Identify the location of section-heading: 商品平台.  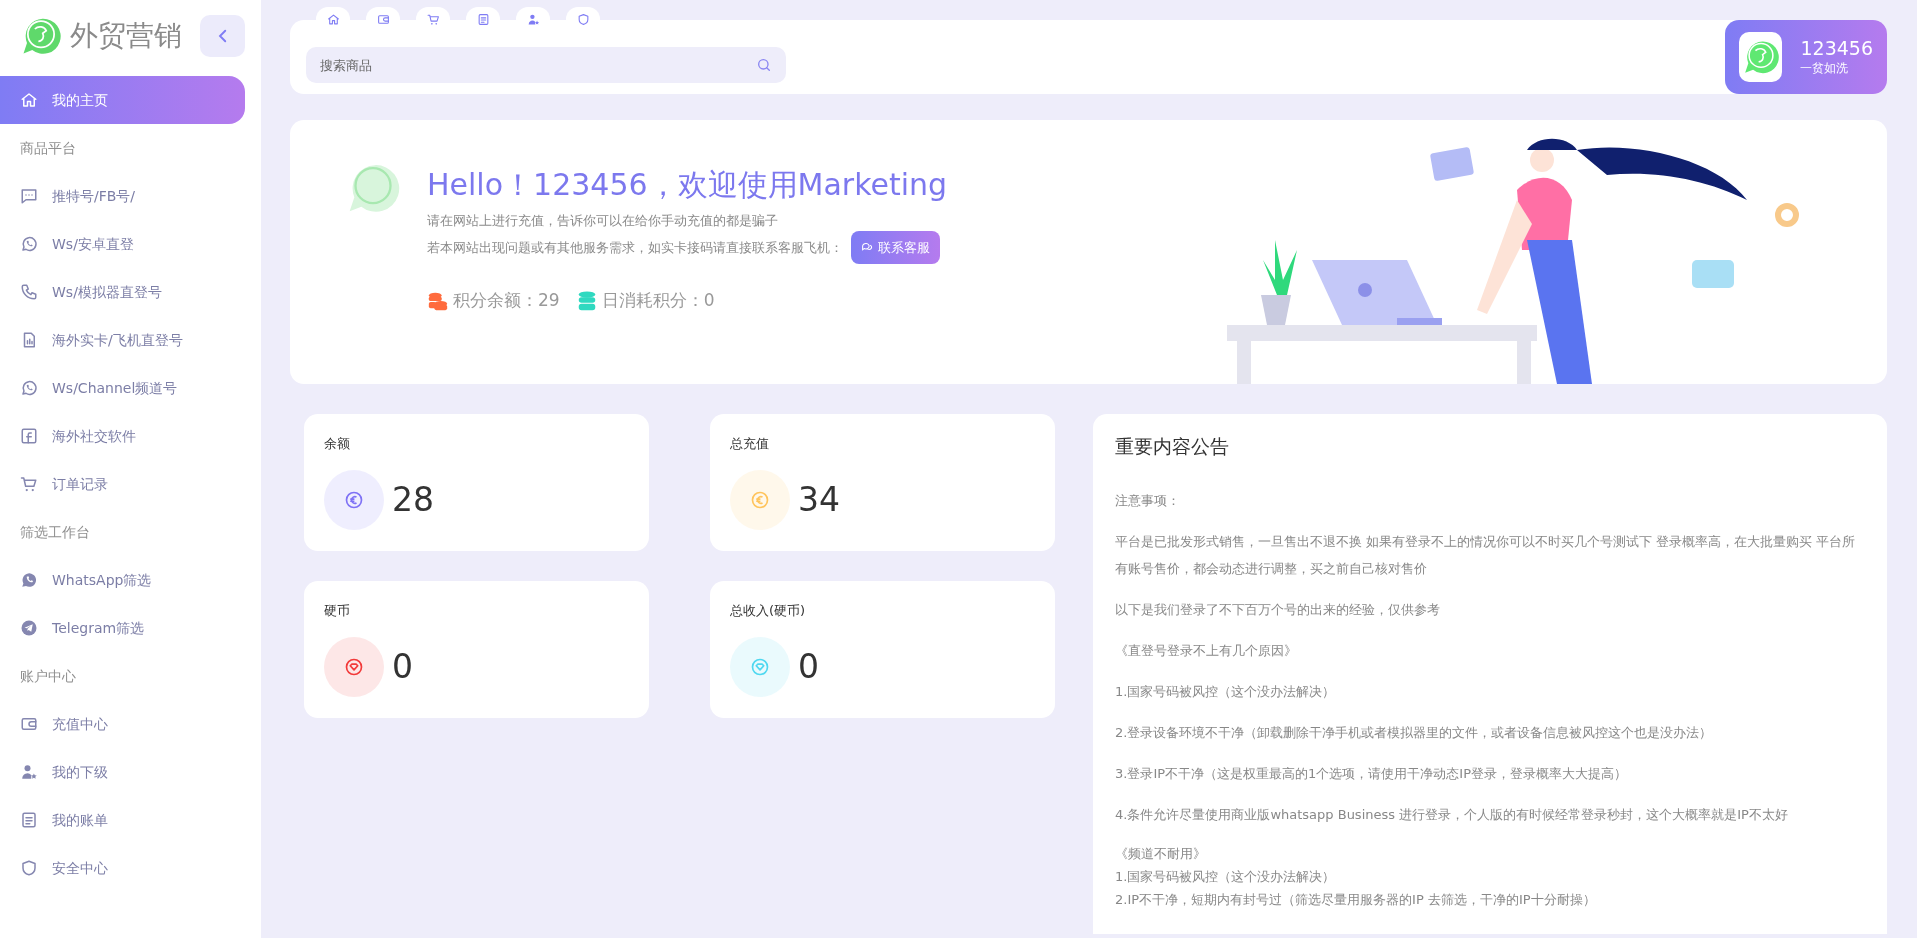
(48, 148).